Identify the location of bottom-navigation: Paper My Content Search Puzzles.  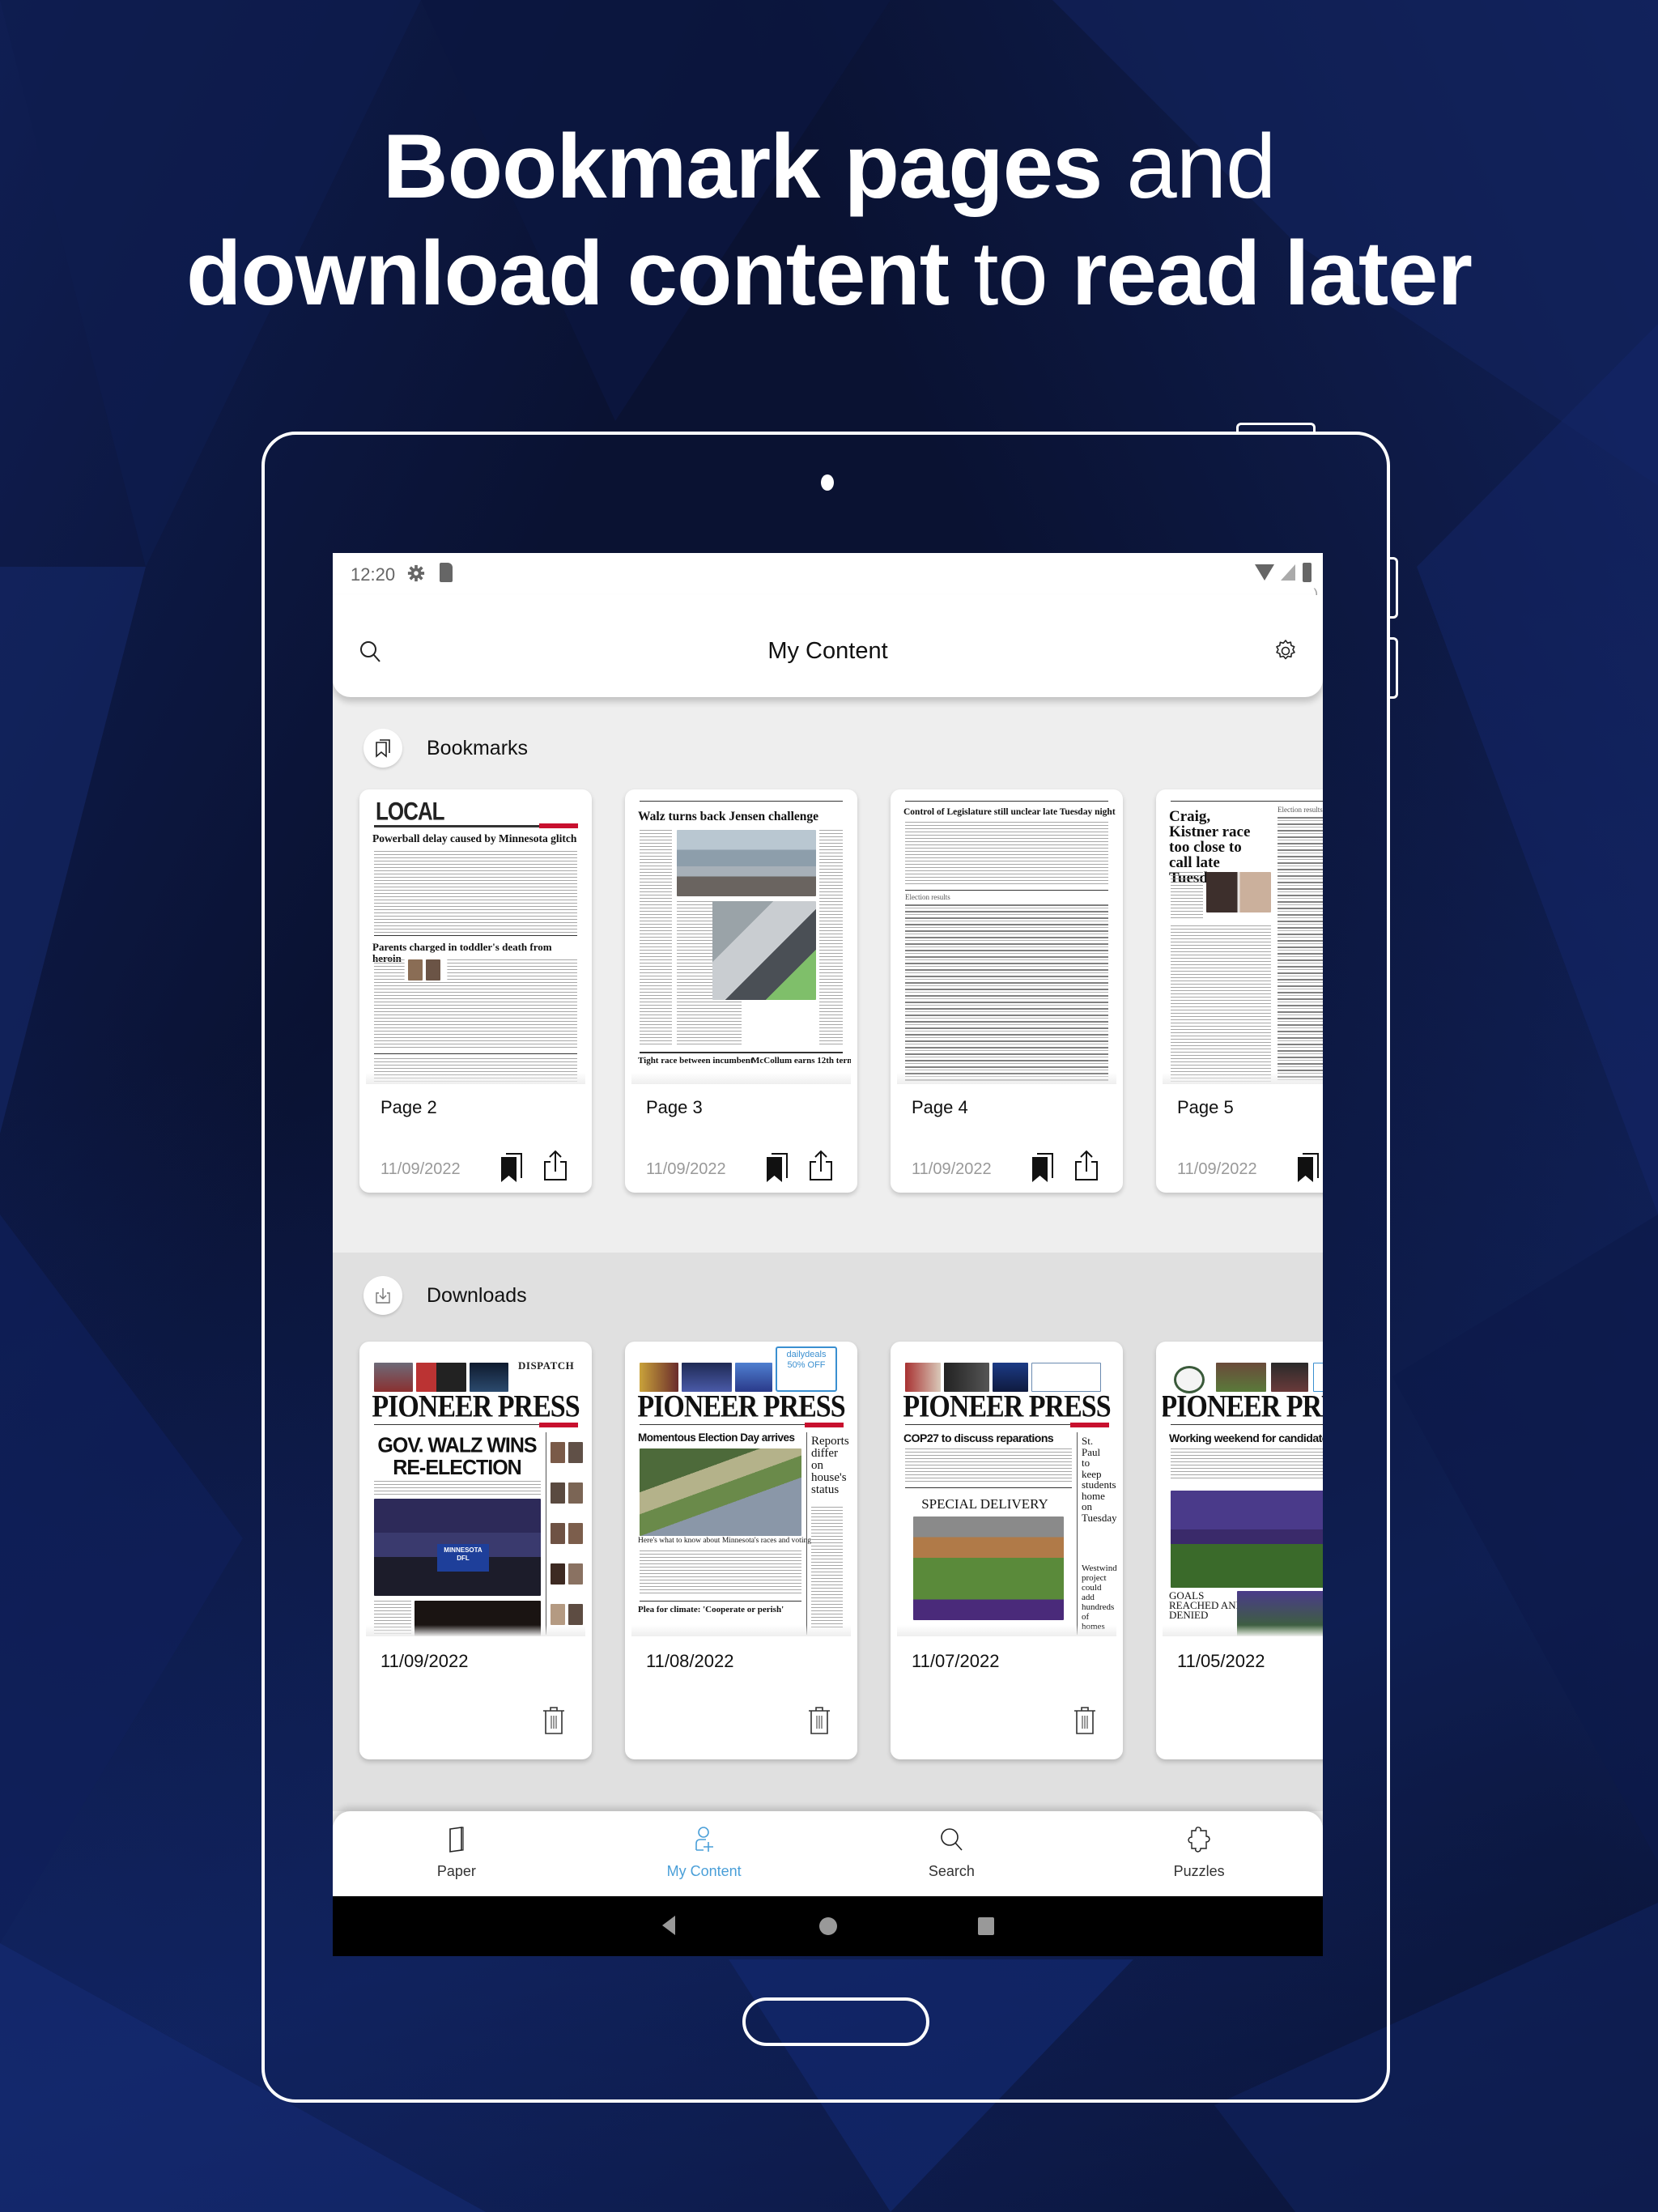
(828, 1854).